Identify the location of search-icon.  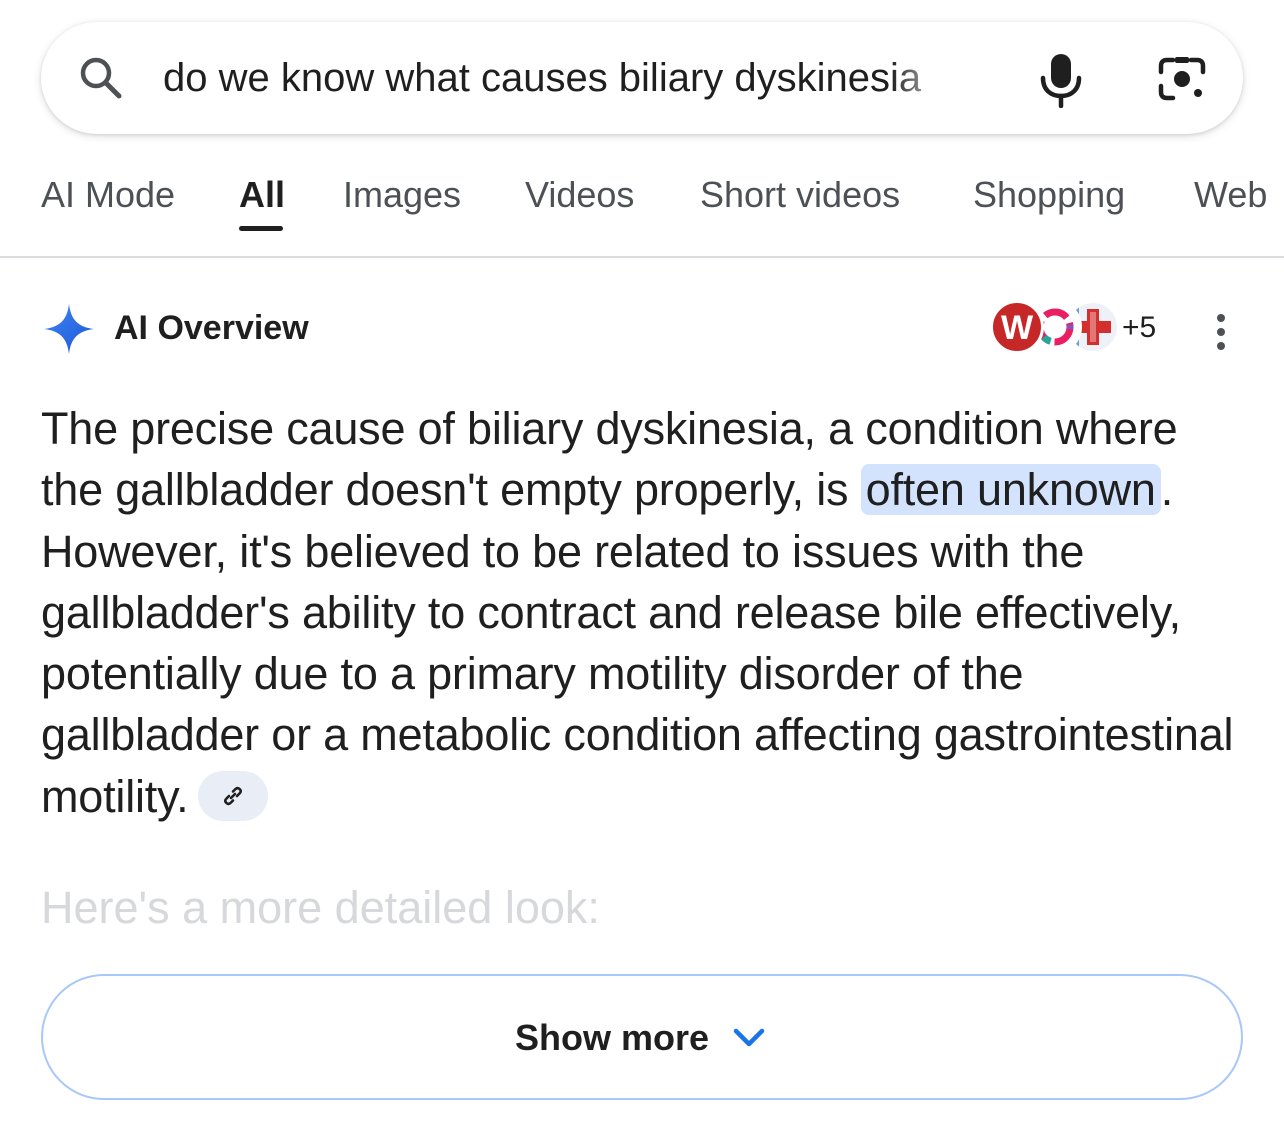
(101, 78).